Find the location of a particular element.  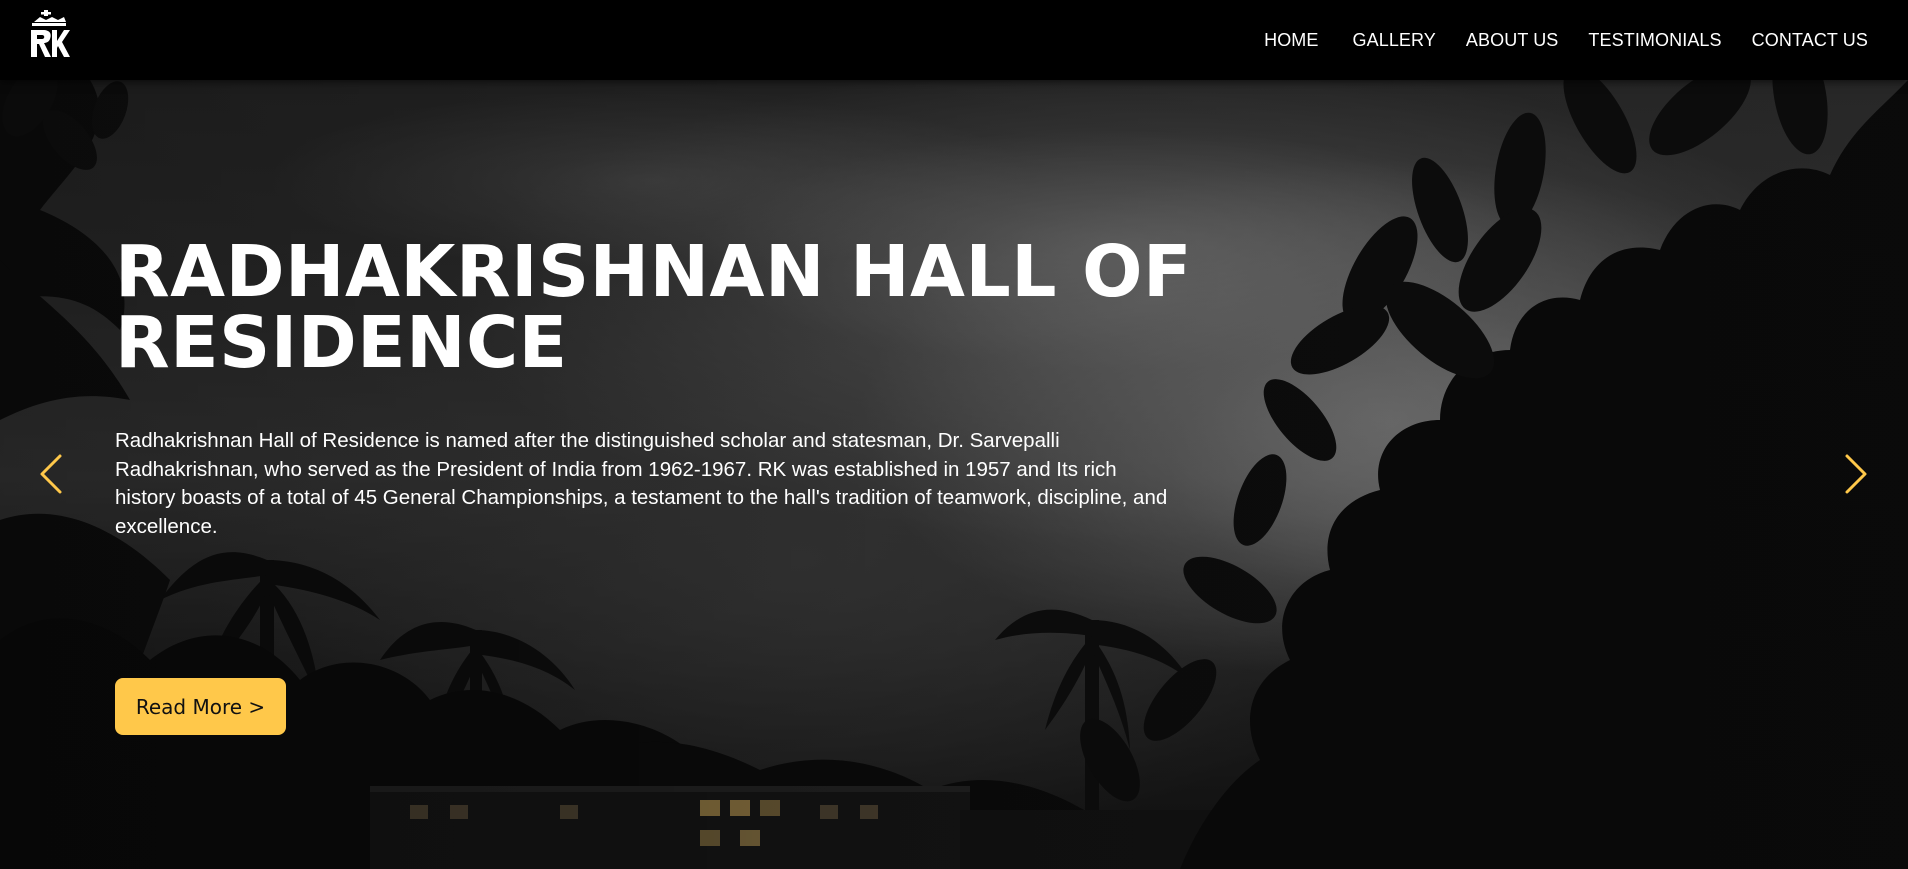

nav-gallery: GALLERY is located at coordinates (1394, 40).